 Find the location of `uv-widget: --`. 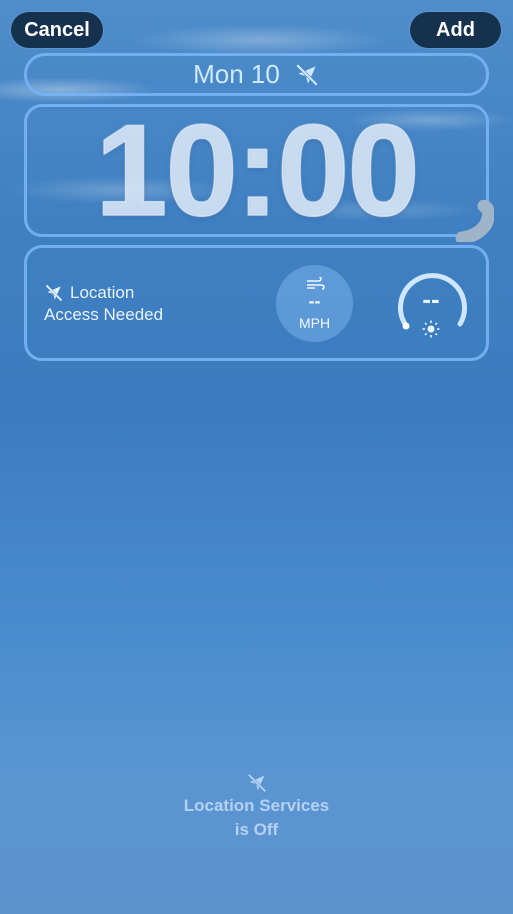

uv-widget: -- is located at coordinates (431, 303).